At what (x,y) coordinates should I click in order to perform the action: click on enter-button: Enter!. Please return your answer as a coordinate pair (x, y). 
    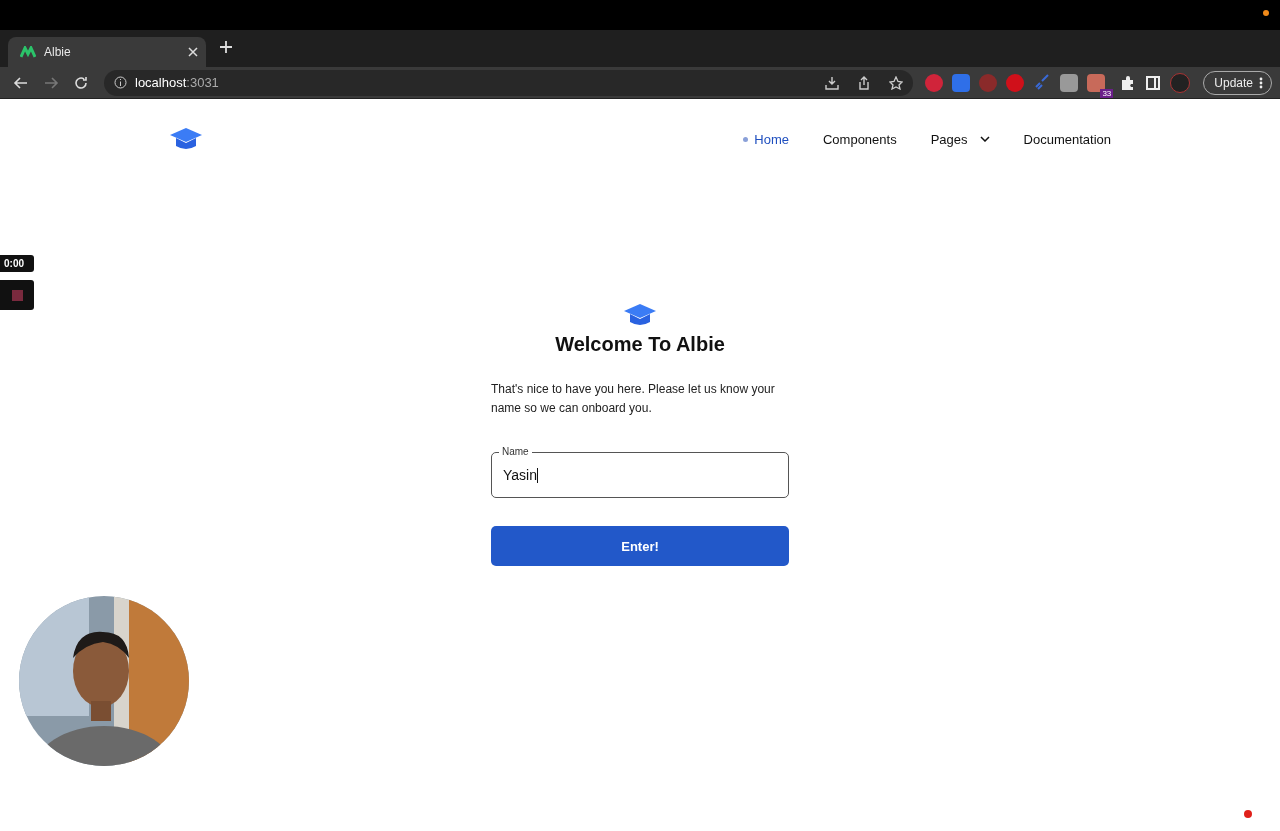
    Looking at the image, I should click on (640, 546).